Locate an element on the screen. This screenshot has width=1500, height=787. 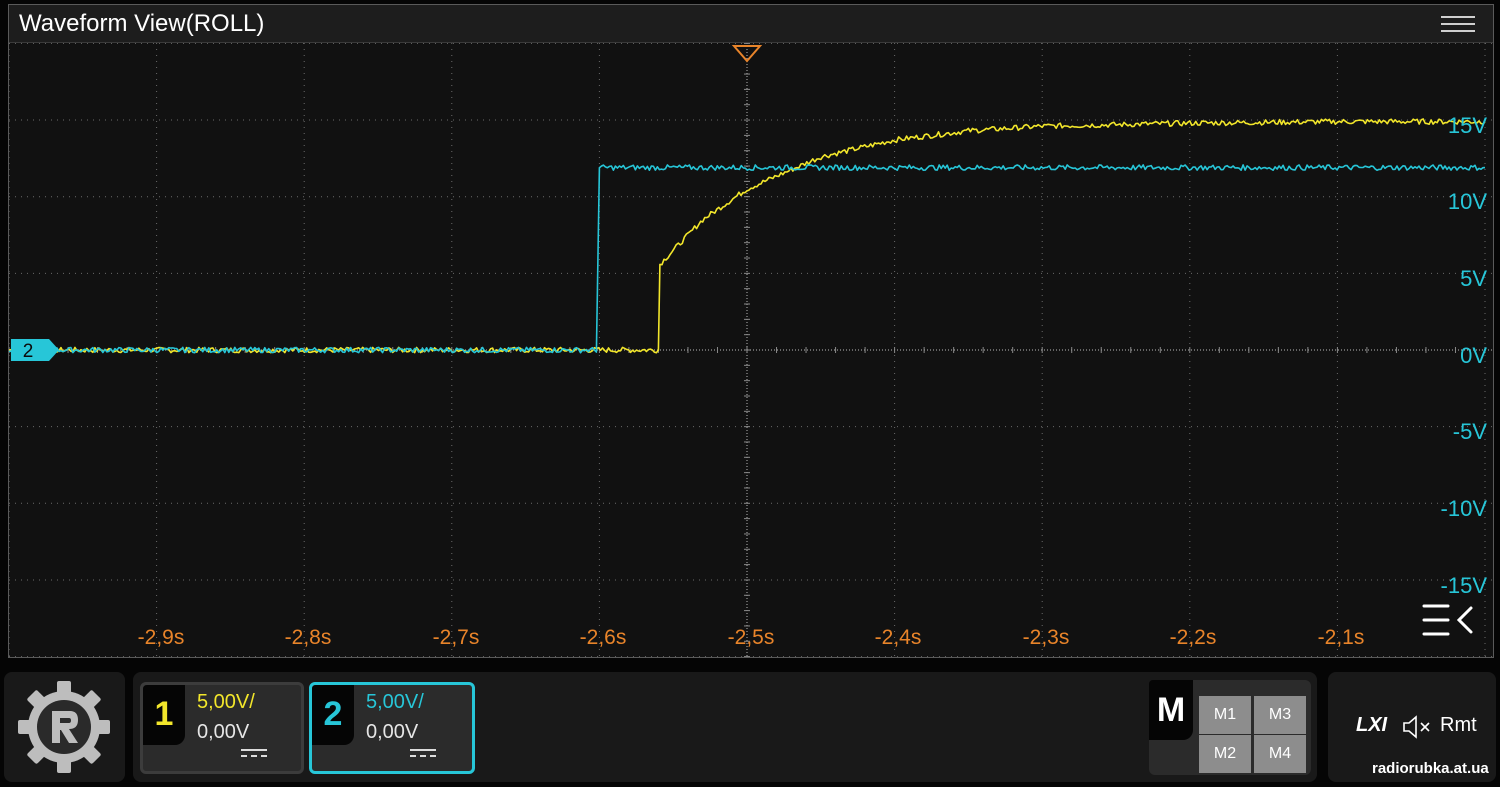
channel-2-settings: 2 5,00V/ 0,00V is located at coordinates (392, 728).